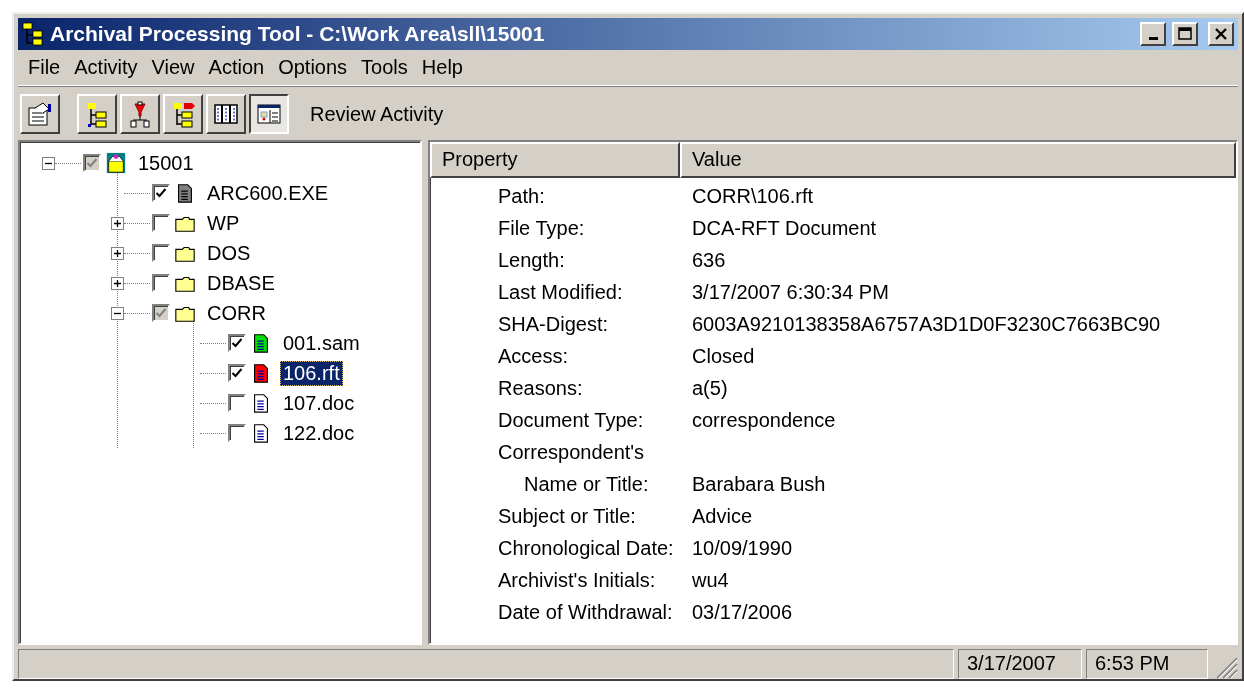 Image resolution: width=1244 pixels, height=693 pixels. Describe the element at coordinates (709, 260) in the screenshot. I see `property-value: 636` at that location.